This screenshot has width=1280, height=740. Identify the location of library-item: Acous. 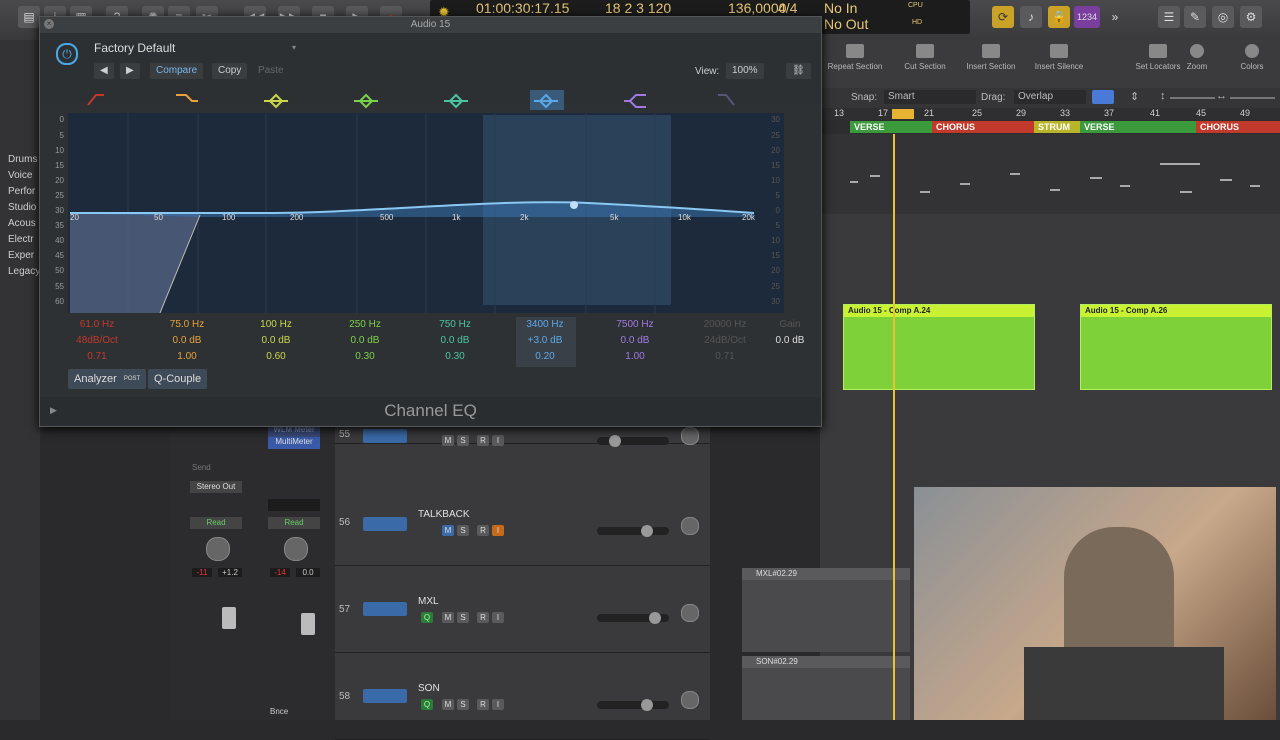
(22, 223).